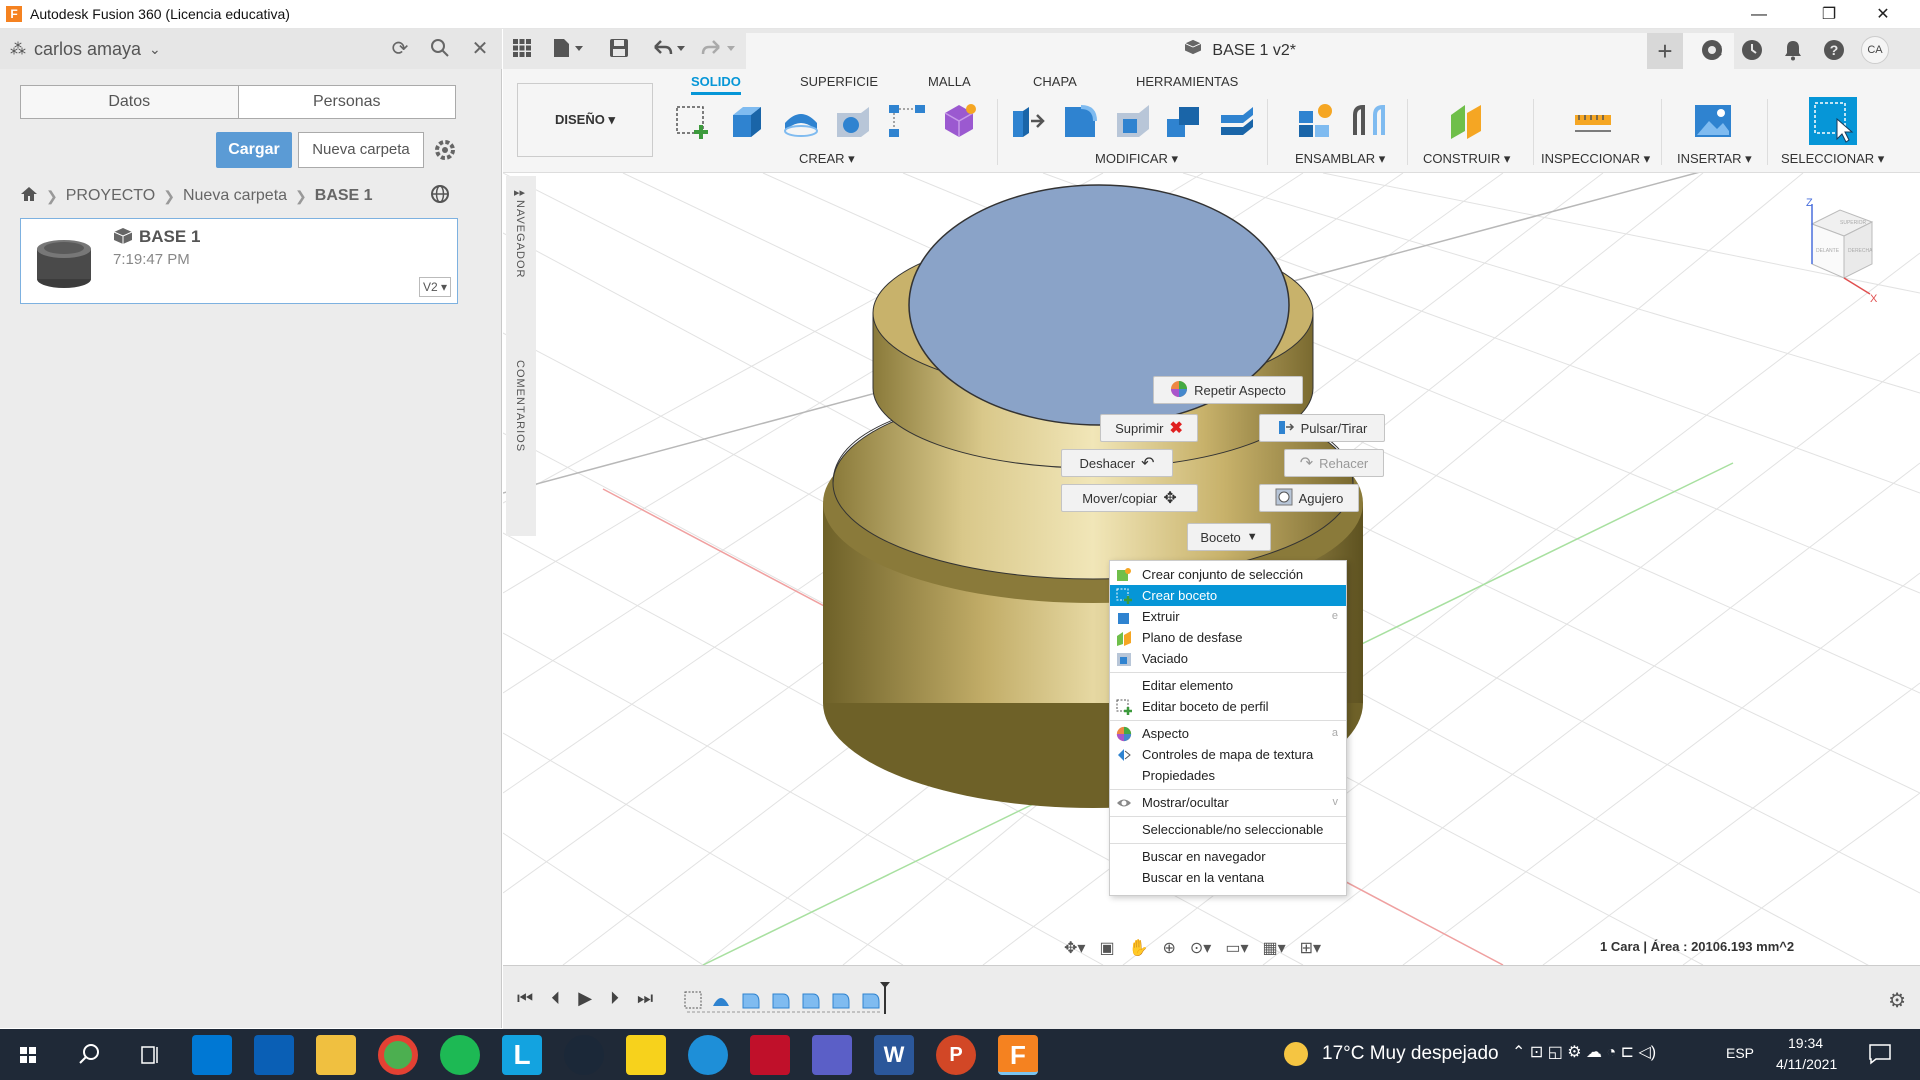  I want to click on menu-item-shell: Vaciado, so click(1228, 658).